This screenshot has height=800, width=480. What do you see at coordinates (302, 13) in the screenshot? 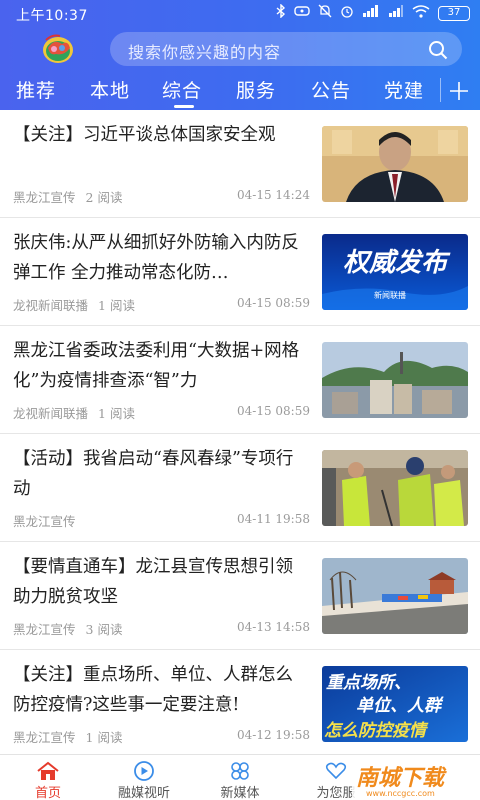
I see `vibrate-icon` at bounding box center [302, 13].